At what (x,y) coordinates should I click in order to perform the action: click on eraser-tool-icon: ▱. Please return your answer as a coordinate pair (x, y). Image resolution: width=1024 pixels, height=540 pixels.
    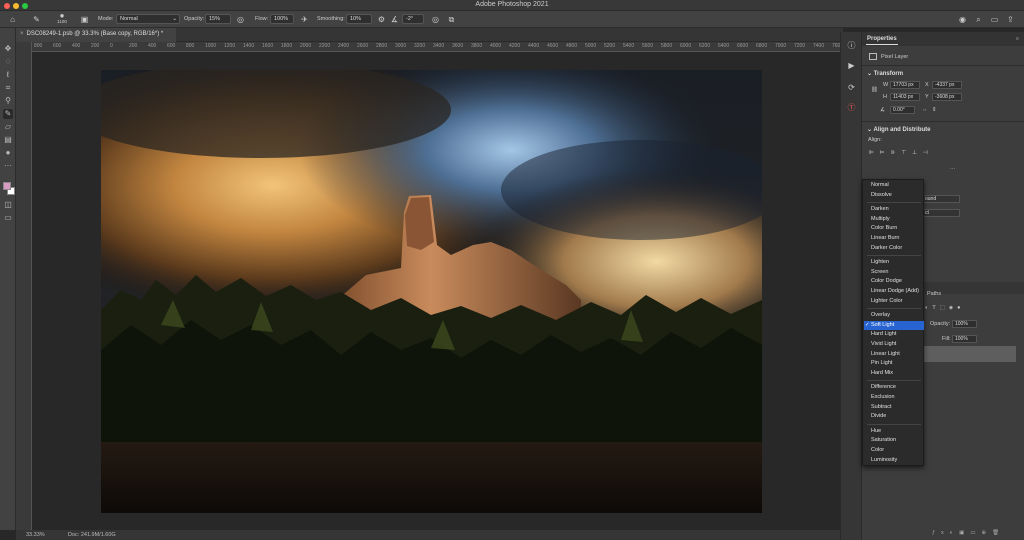
    Looking at the image, I should click on (8, 127).